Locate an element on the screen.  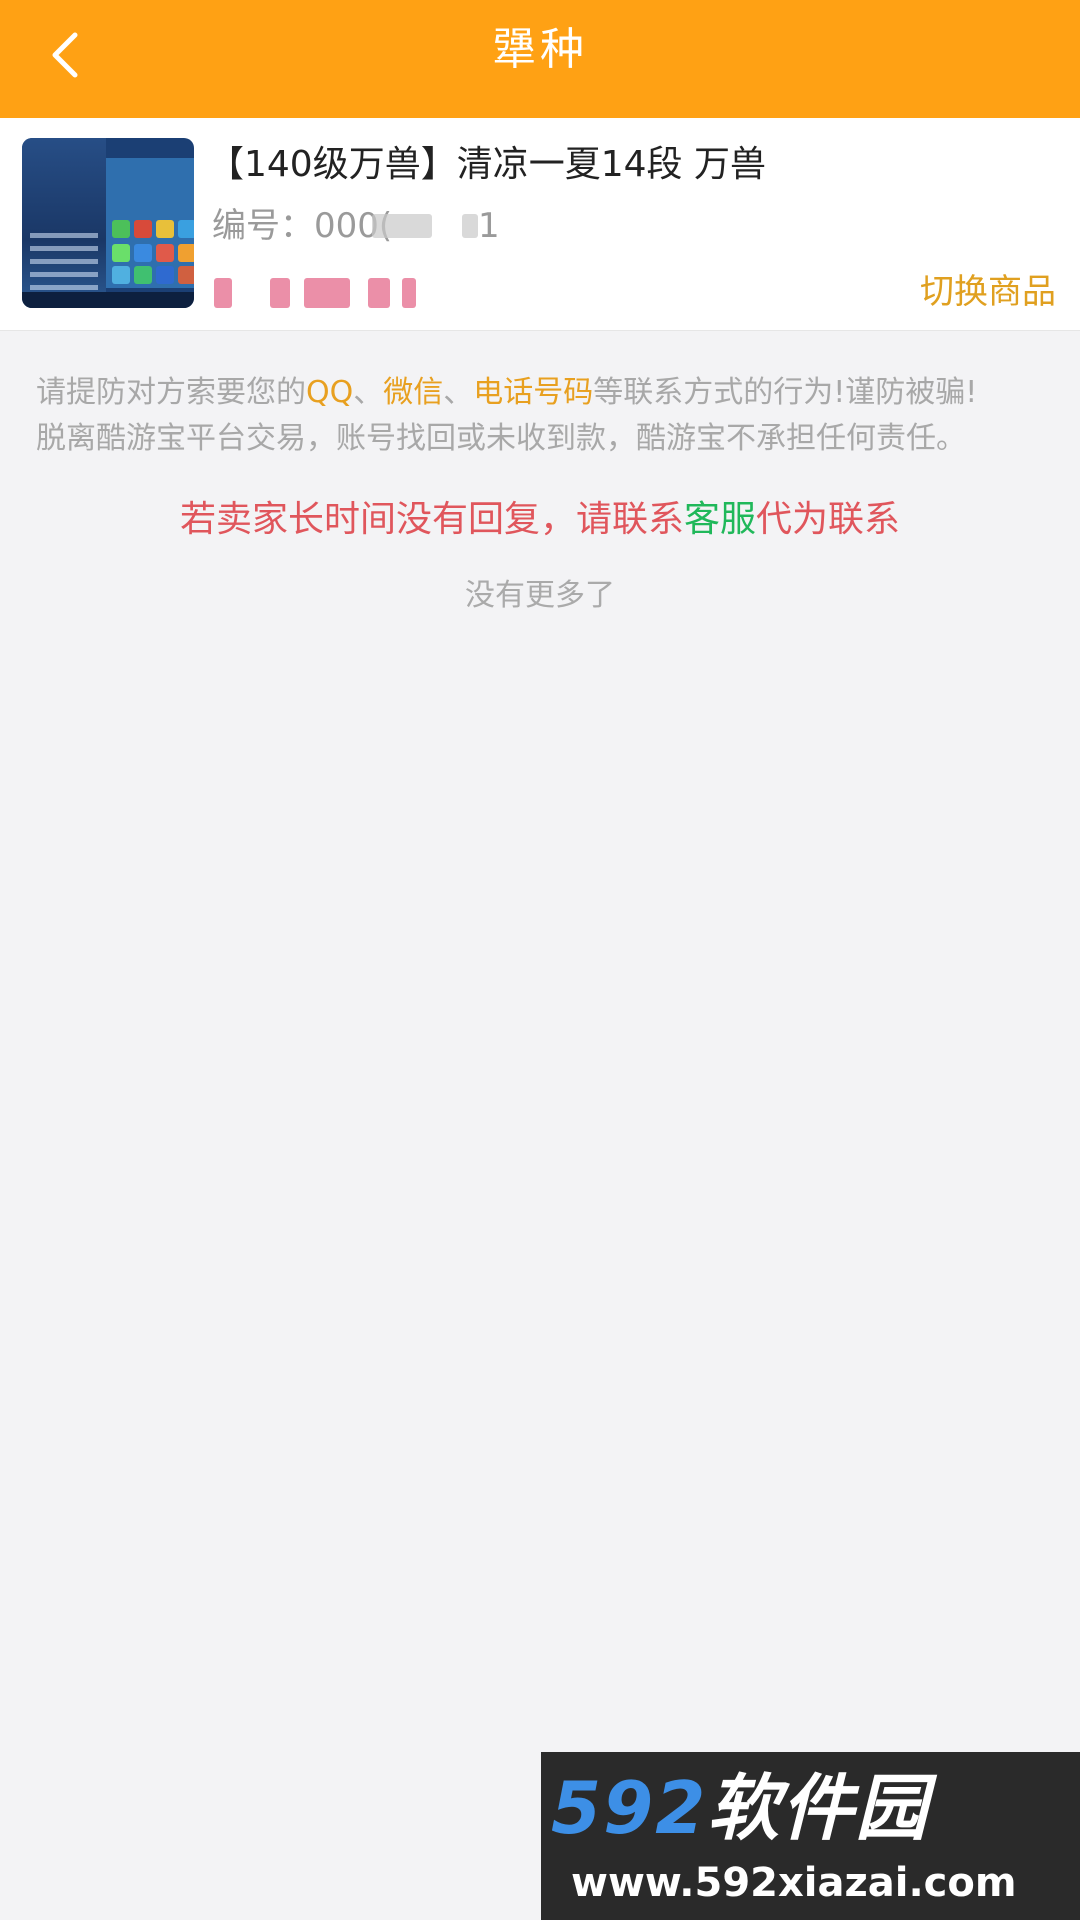
thumbnail-footer is located at coordinates (108, 300).